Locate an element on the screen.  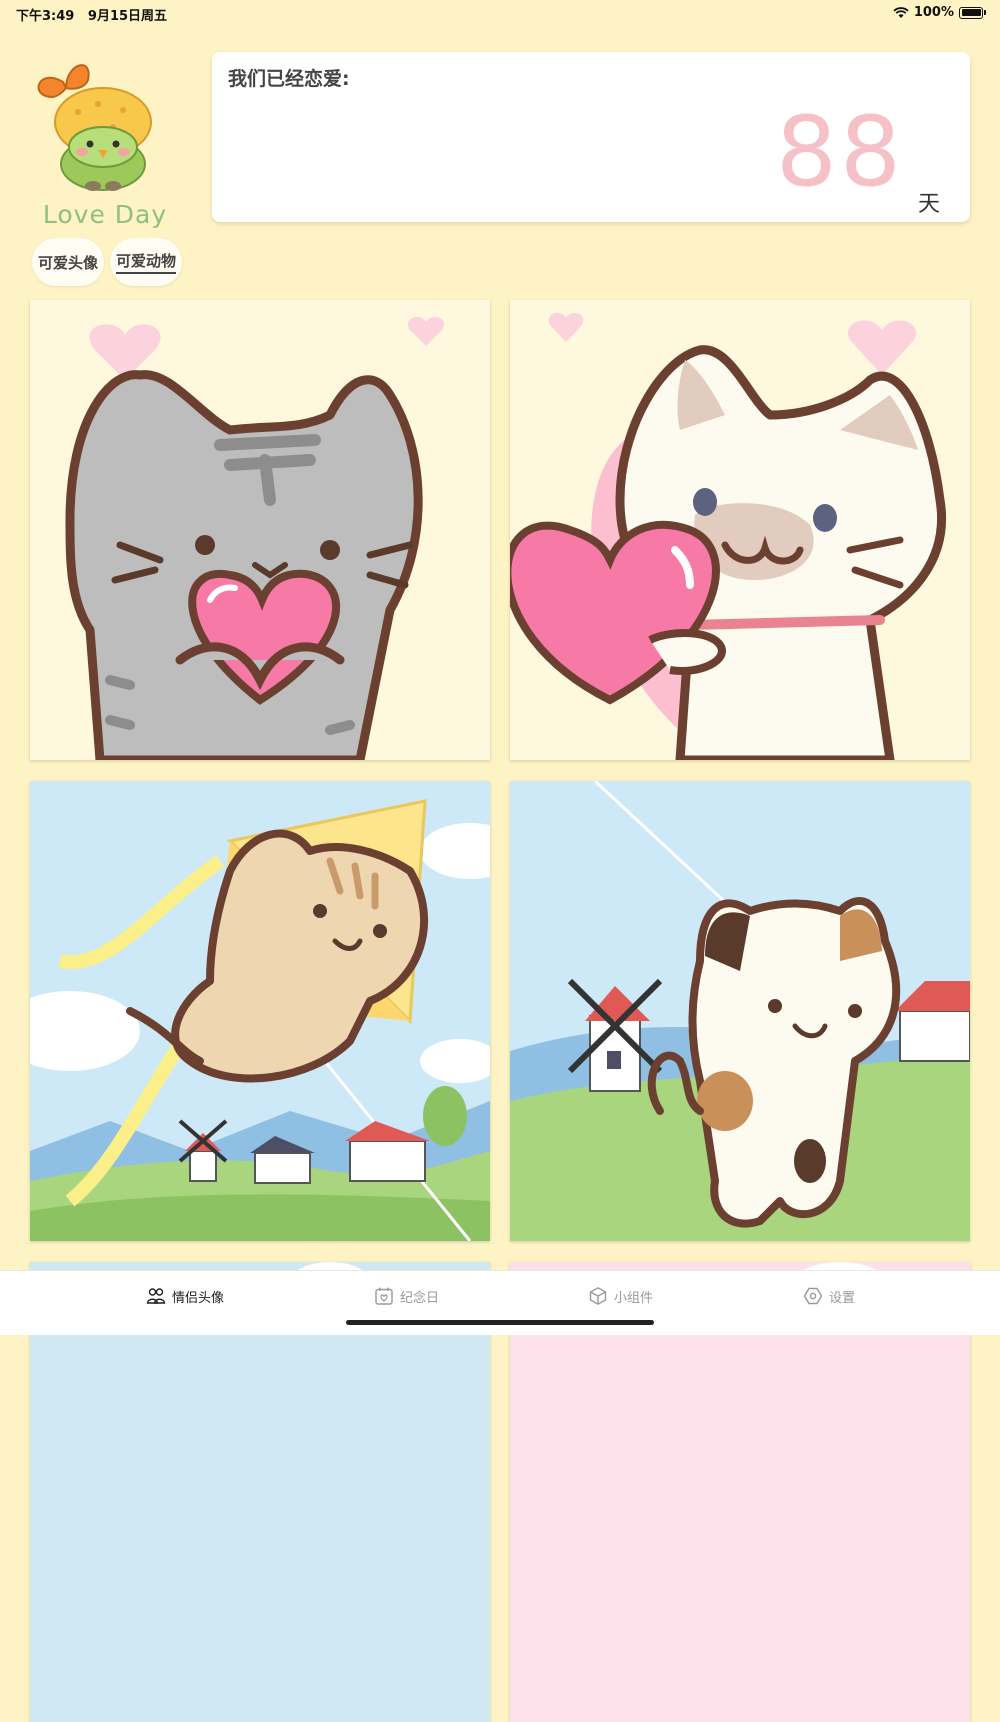
gallery-item-cream-cat is located at coordinates (740, 530).